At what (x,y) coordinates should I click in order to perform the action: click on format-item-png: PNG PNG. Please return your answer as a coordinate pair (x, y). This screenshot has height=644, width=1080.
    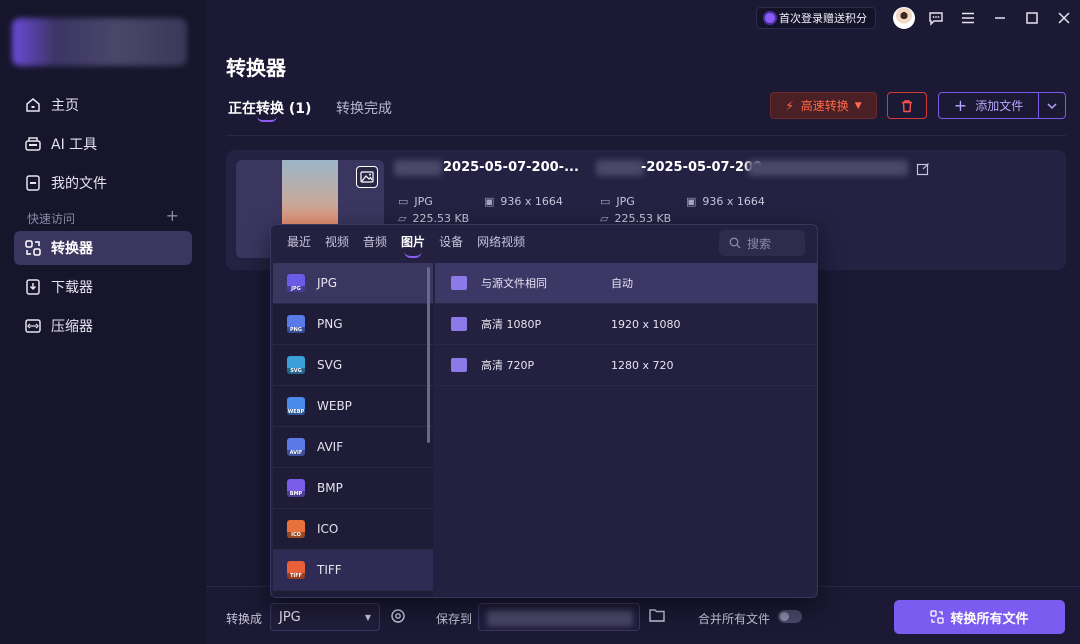
    Looking at the image, I should click on (353, 324).